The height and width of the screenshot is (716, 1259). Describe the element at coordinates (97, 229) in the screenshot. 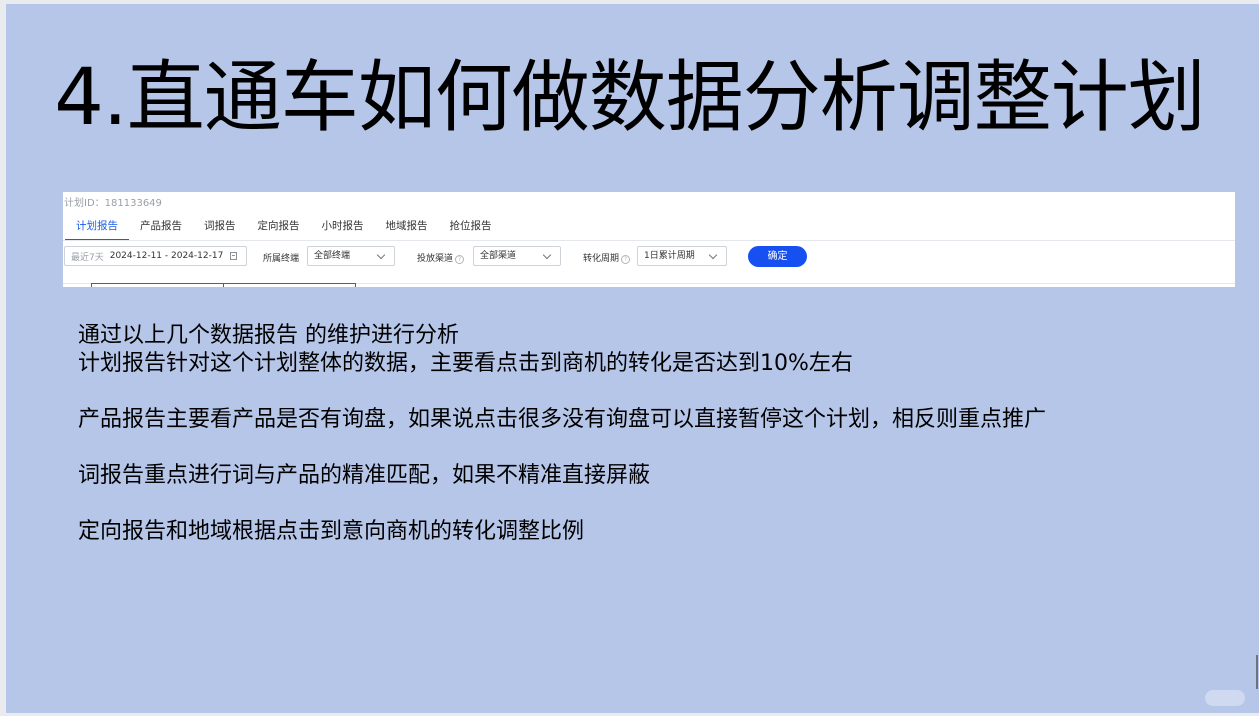

I see `tab-plan-report: 计划报告` at that location.